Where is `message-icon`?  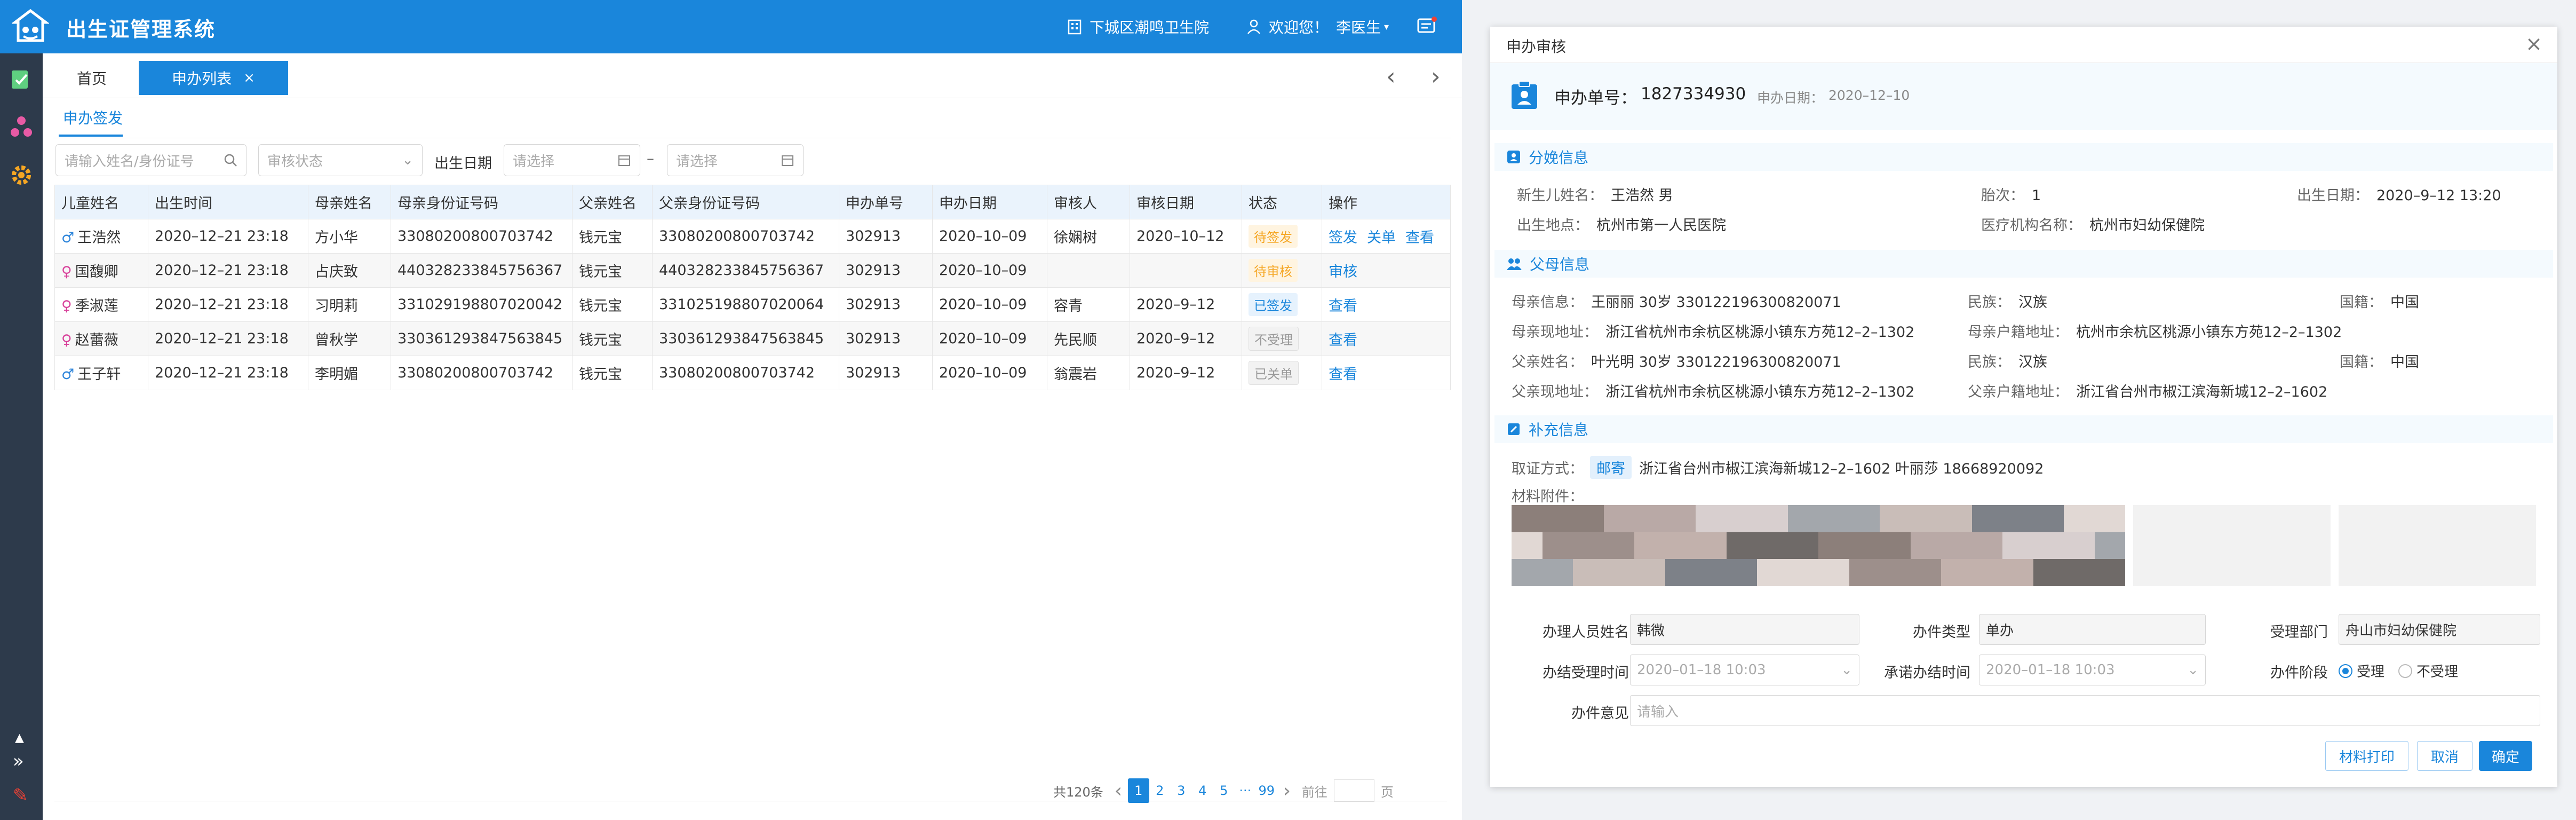
message-icon is located at coordinates (1426, 25).